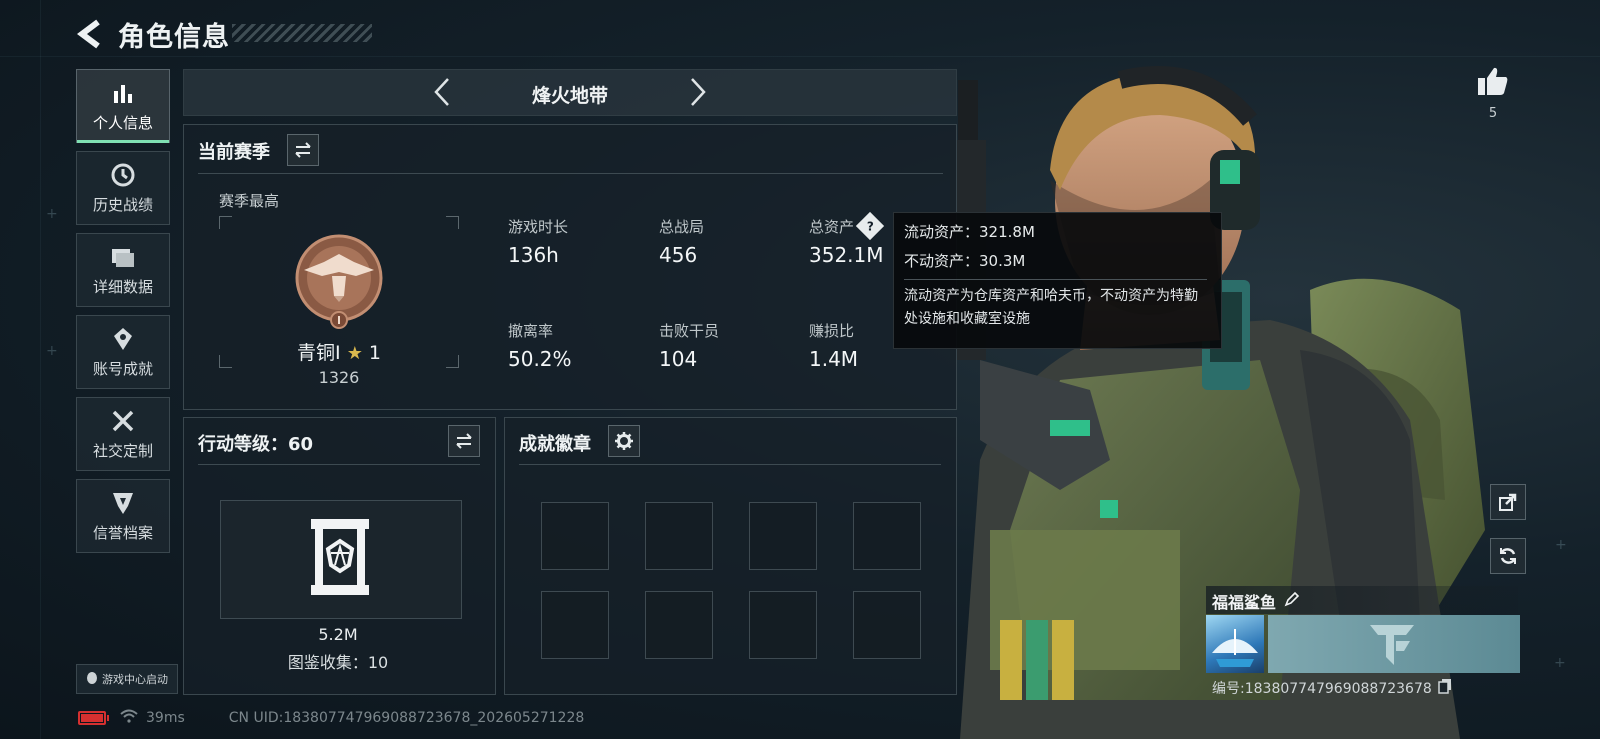 The height and width of the screenshot is (739, 1600). Describe the element at coordinates (123, 257) in the screenshot. I see `folder-icon` at that location.